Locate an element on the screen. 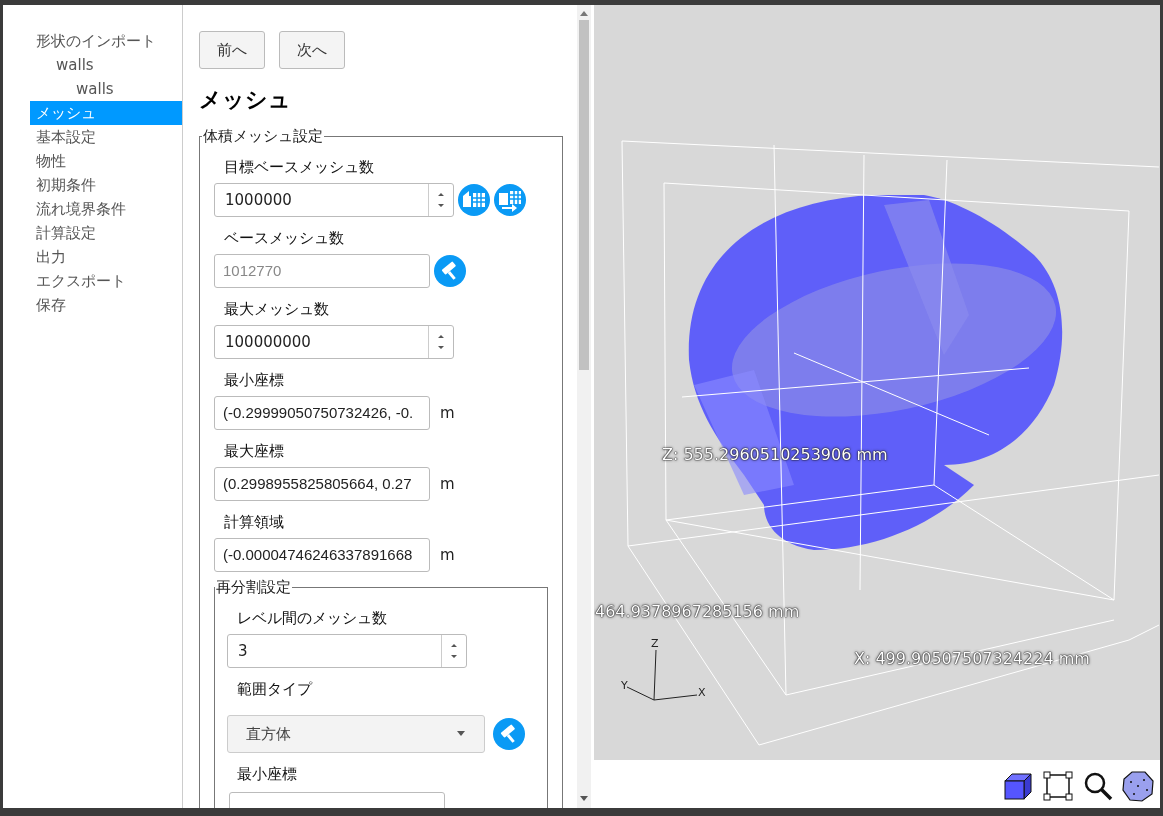 The image size is (1163, 816). nav-item: 形状のインポート is located at coordinates (106, 41).